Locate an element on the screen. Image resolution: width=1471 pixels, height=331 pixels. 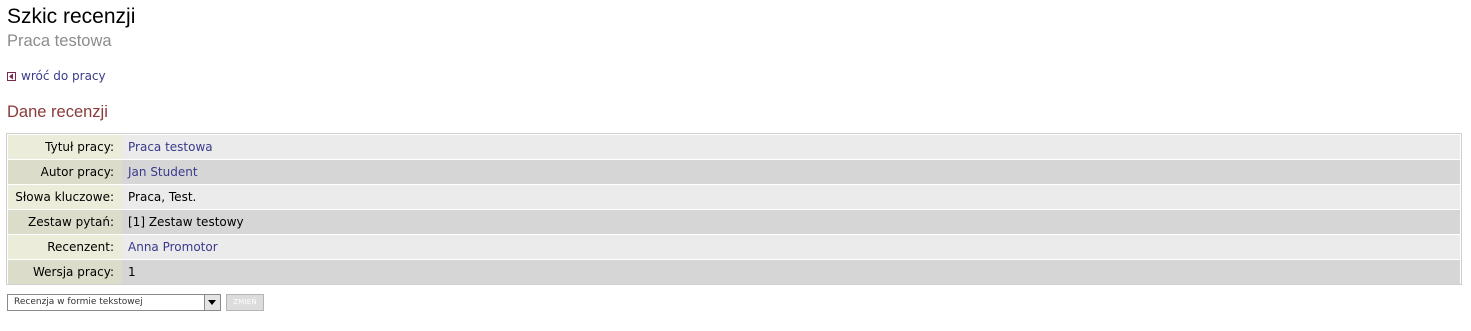
row-label: Słowa kluczowe: is located at coordinates (65, 197).